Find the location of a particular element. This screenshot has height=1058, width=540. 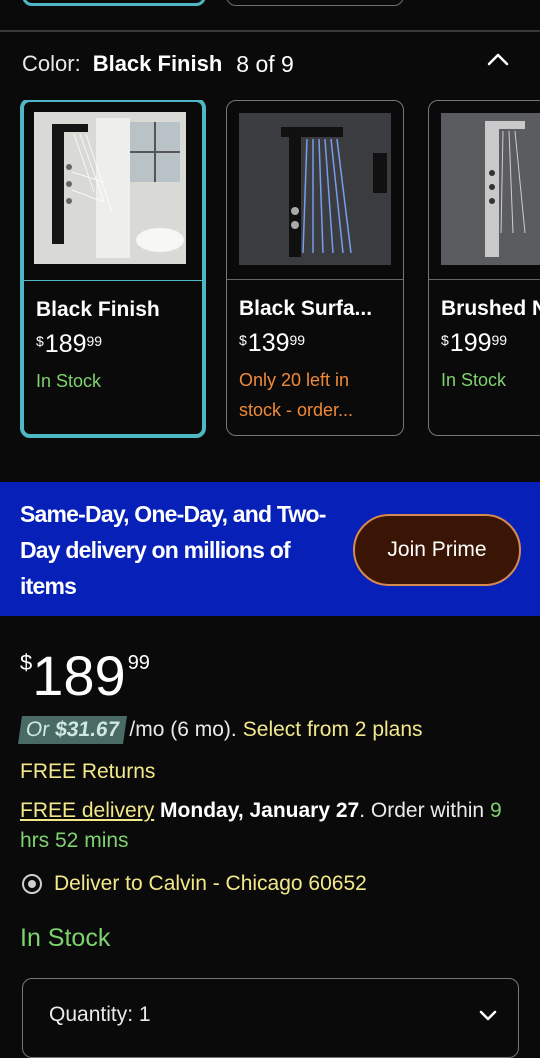

select-plans-link: Select from 2 plans is located at coordinates (333, 730).